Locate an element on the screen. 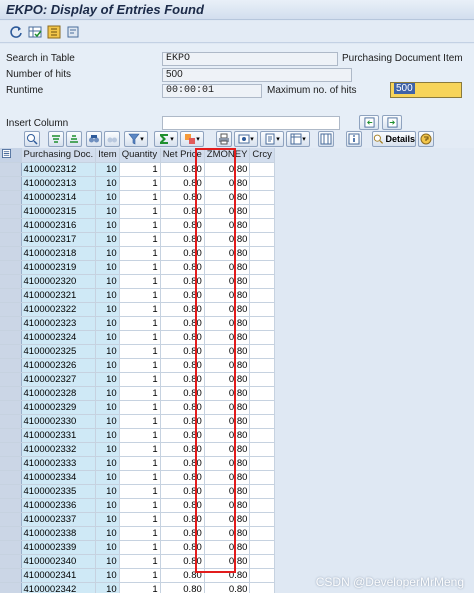 Image resolution: width=474 pixels, height=593 pixels. filter-icon: ▾ is located at coordinates (136, 139).